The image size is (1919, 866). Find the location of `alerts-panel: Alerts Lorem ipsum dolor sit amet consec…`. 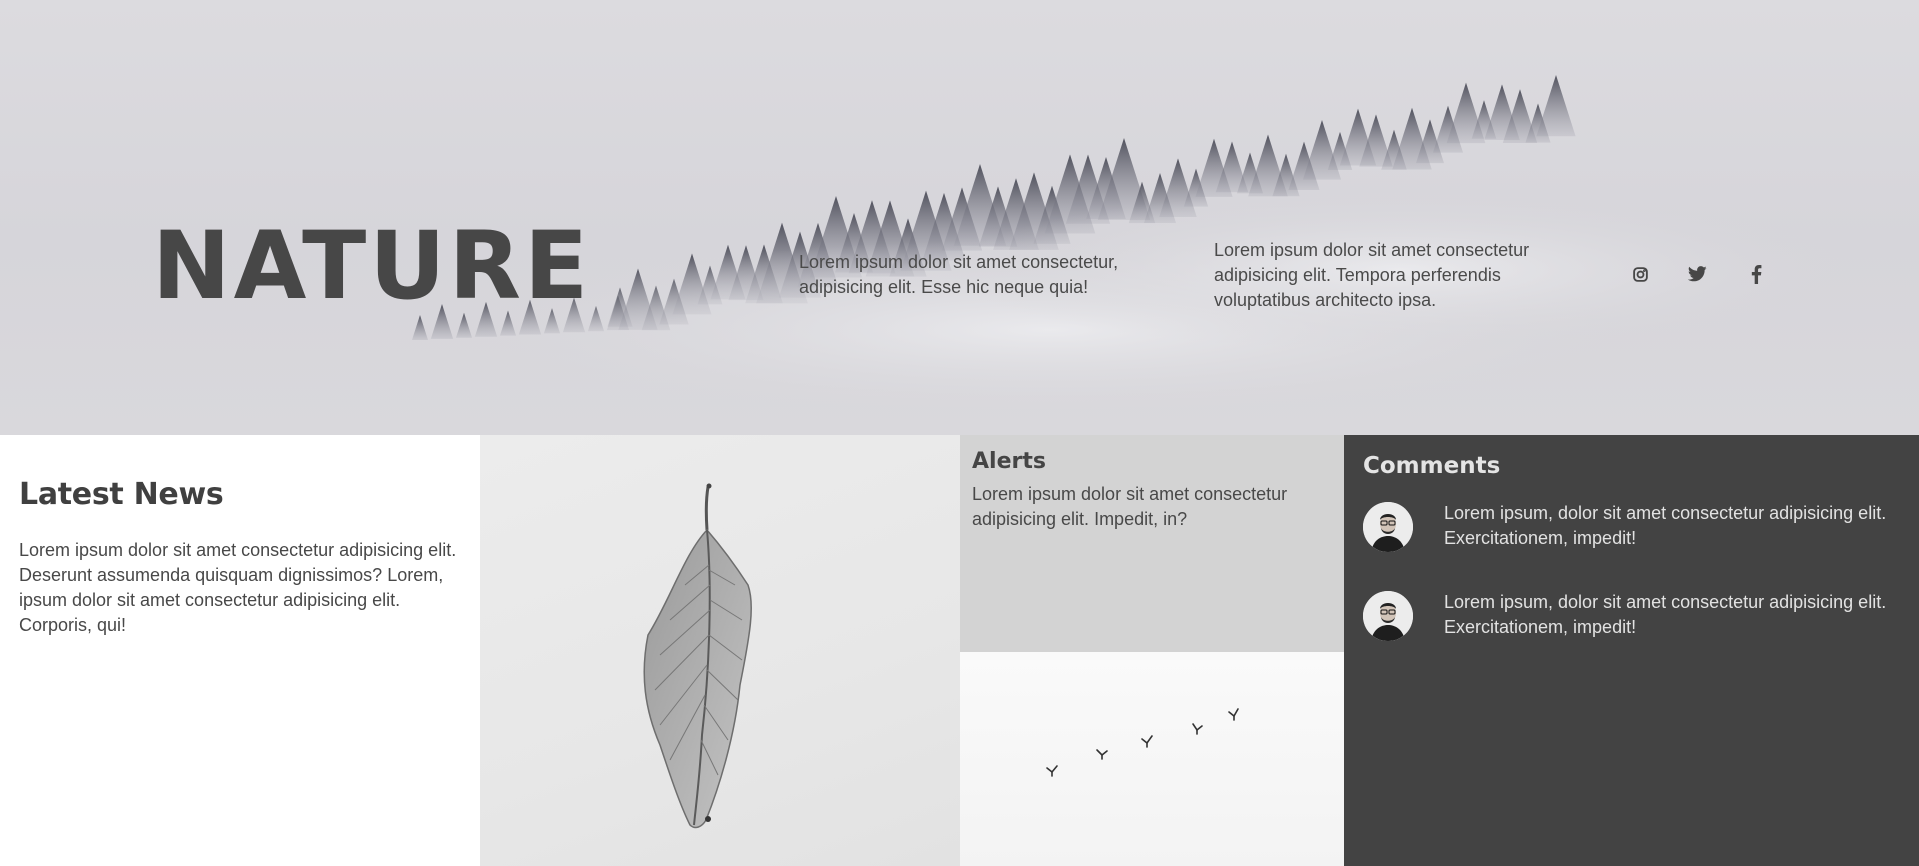

alerts-panel: Alerts Lorem ipsum dolor sit amet consec… is located at coordinates (1152, 543).